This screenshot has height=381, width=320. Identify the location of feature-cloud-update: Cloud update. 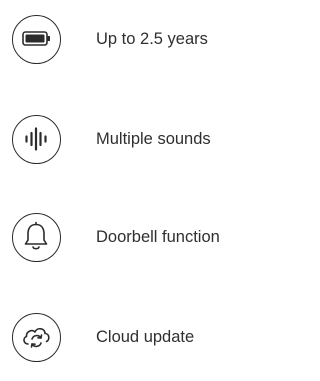
(136, 338).